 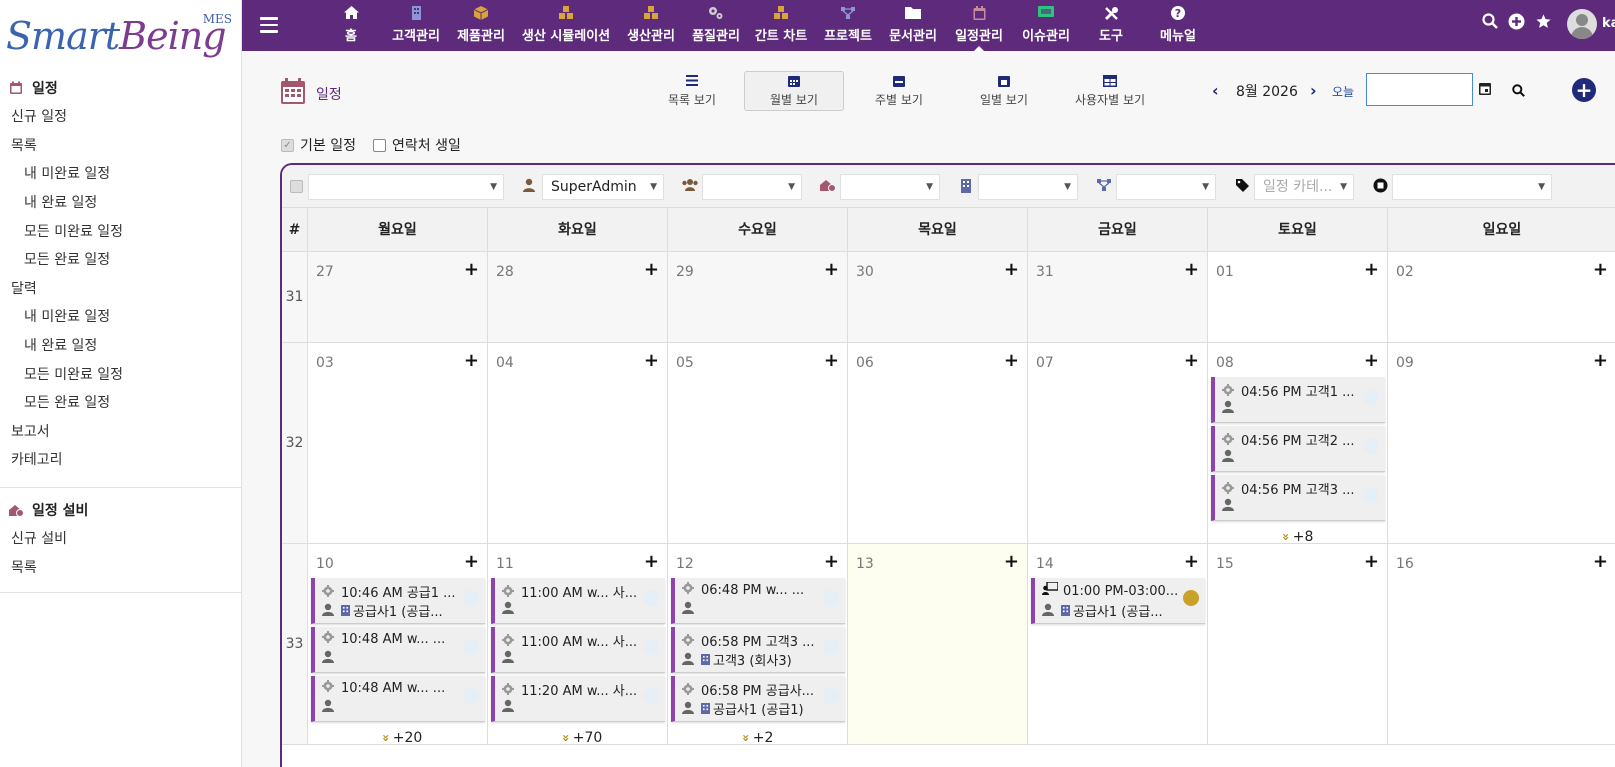 I want to click on filter-checkbox, so click(x=296, y=186).